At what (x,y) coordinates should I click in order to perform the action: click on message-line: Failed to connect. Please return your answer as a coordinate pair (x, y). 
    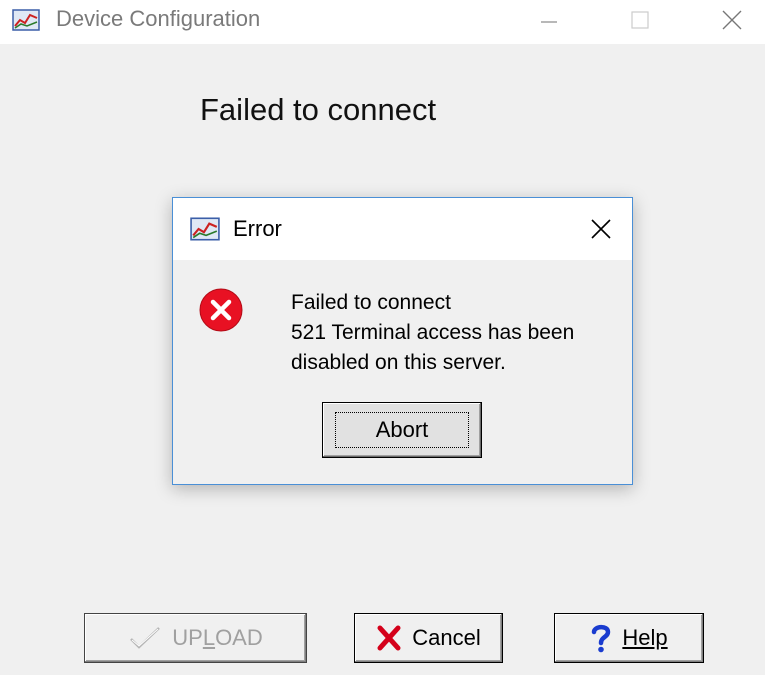
    Looking at the image, I should click on (371, 302).